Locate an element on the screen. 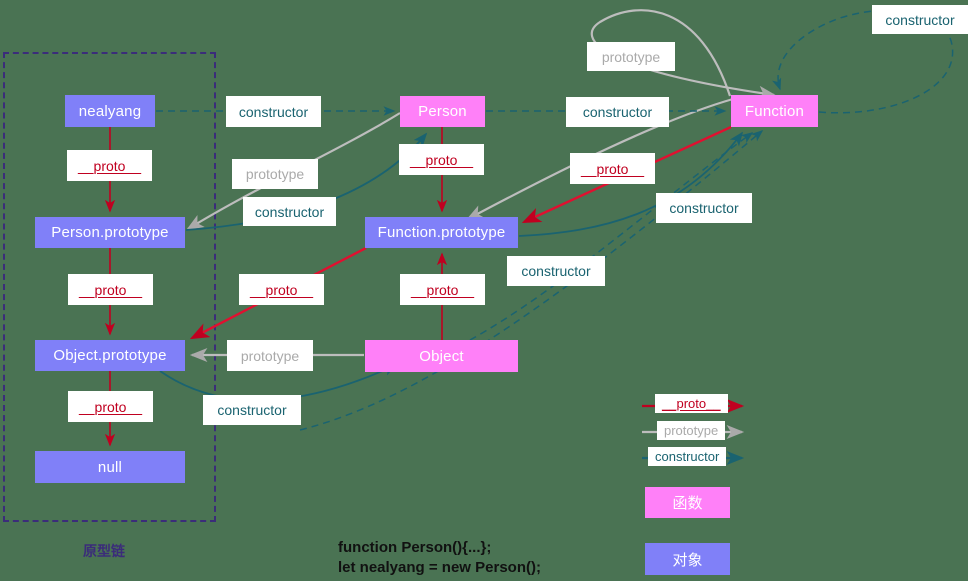 The image size is (968, 581). node-function: Function is located at coordinates (774, 111).